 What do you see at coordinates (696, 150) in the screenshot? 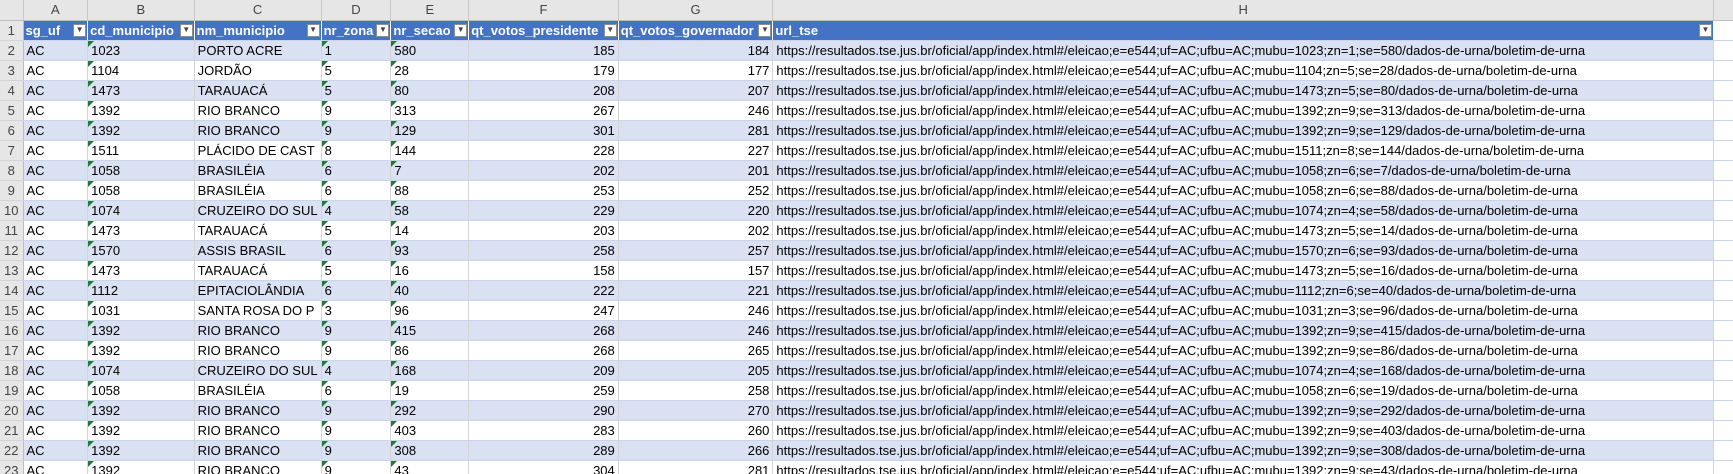
I see `cell-qt-votos-governador: 227` at bounding box center [696, 150].